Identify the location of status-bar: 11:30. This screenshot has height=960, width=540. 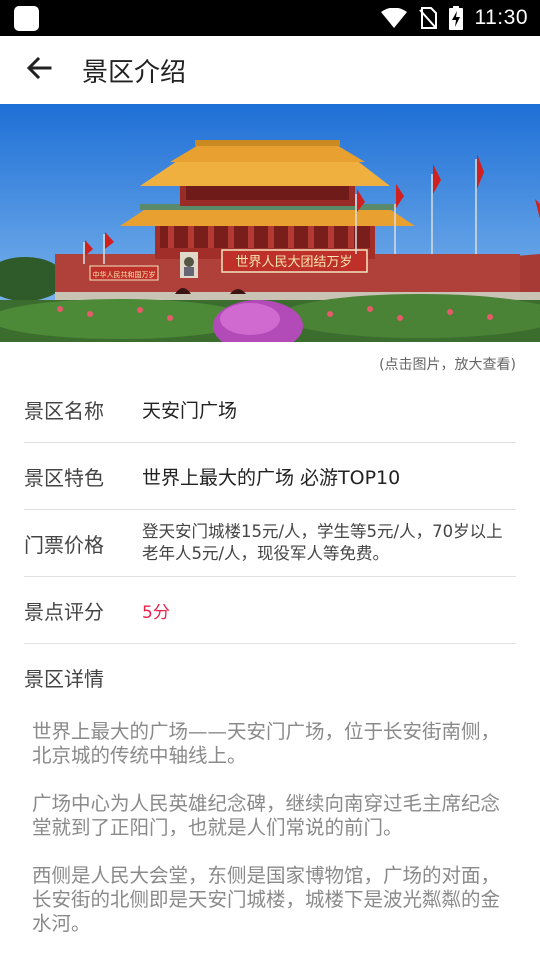
(270, 18).